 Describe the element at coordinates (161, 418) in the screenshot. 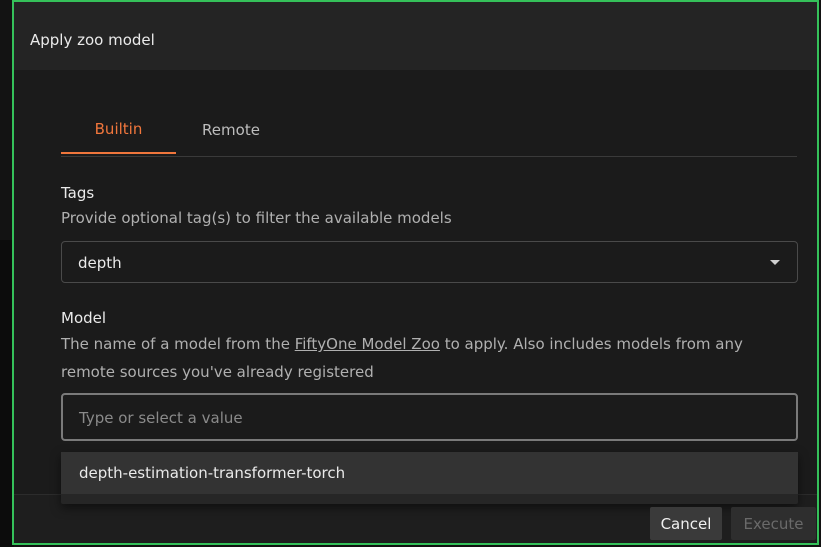

I see `model-input-placeholder: Type or select a value` at that location.